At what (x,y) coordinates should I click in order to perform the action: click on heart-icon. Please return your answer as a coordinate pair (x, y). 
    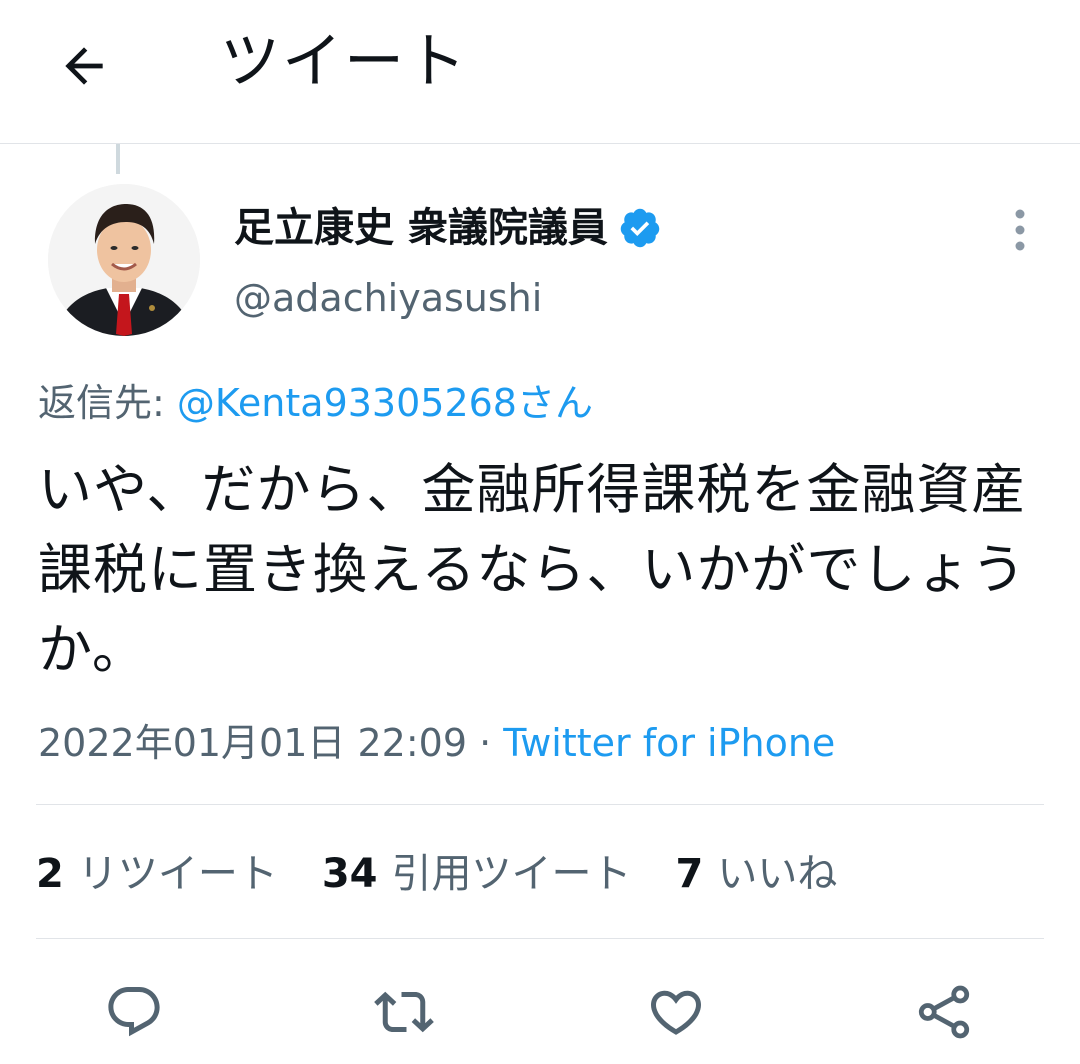
    Looking at the image, I should click on (676, 1012).